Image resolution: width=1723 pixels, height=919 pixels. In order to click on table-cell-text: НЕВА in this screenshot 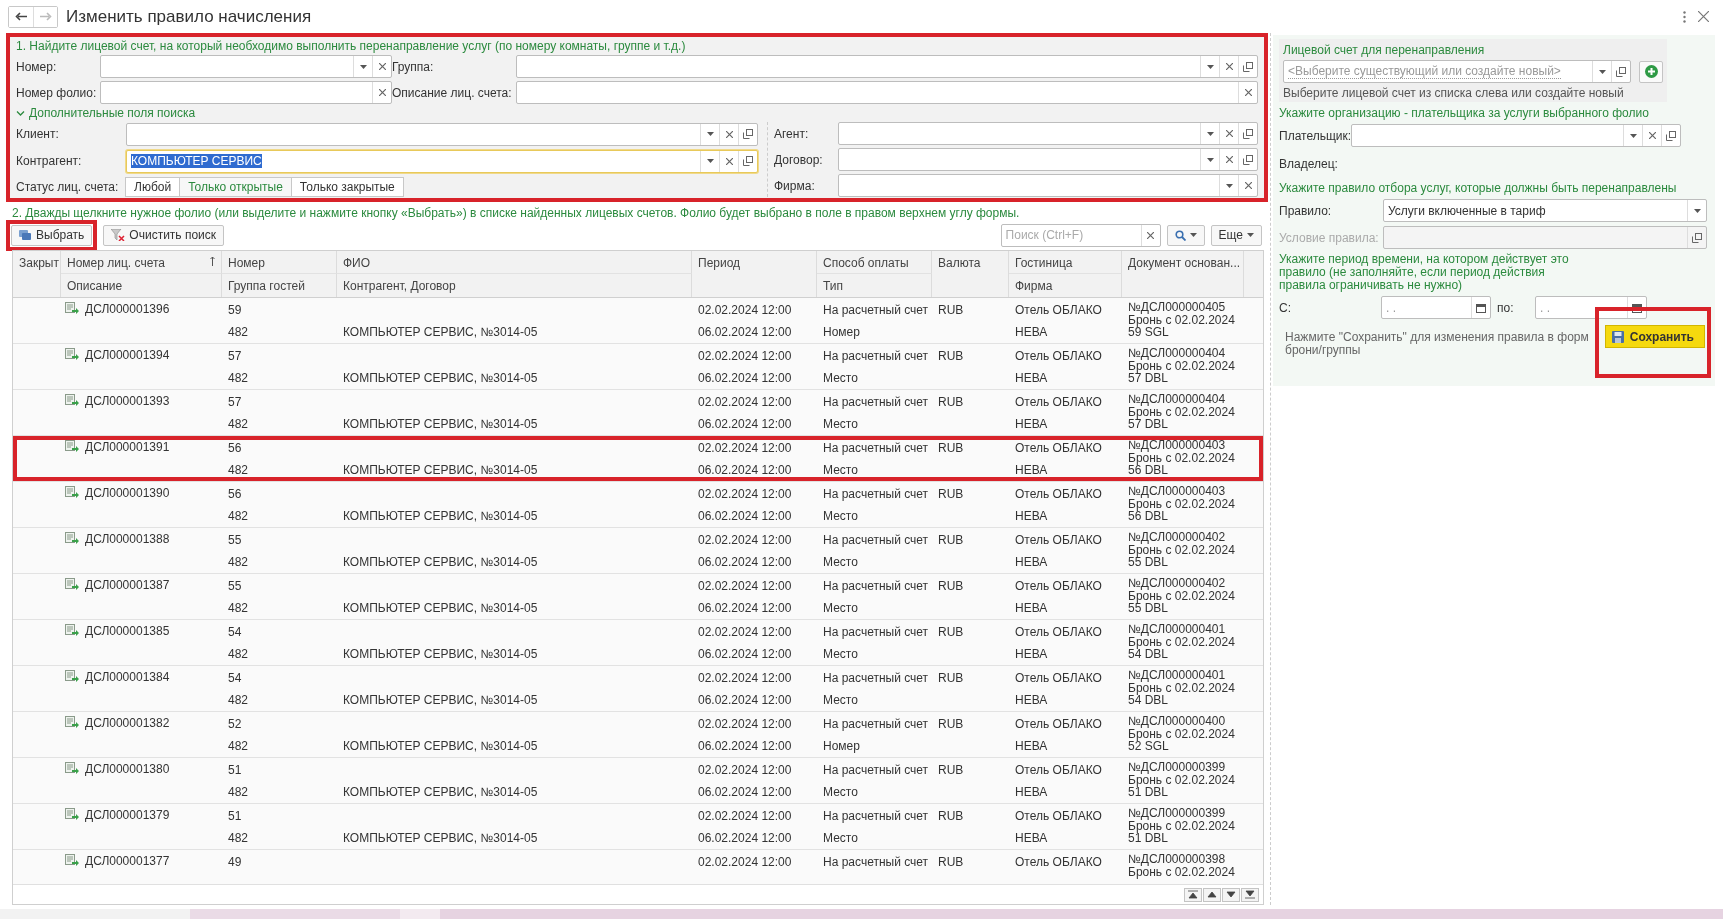, I will do `click(1031, 746)`.